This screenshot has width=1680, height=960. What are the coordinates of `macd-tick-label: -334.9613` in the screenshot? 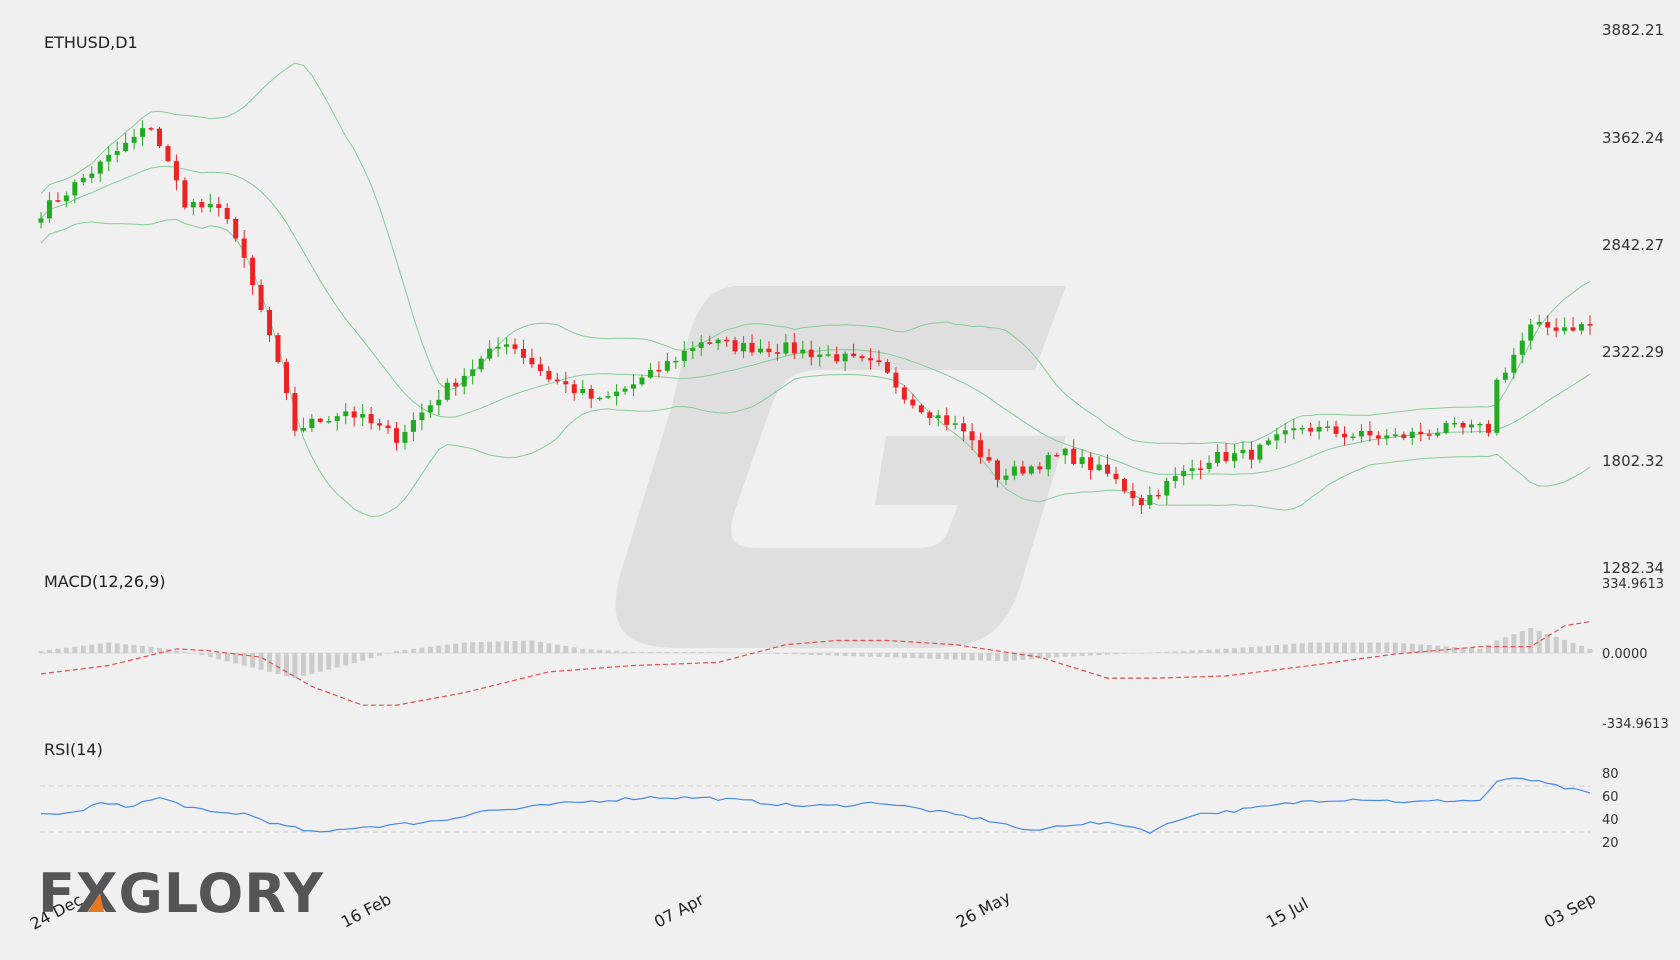 It's located at (1635, 724).